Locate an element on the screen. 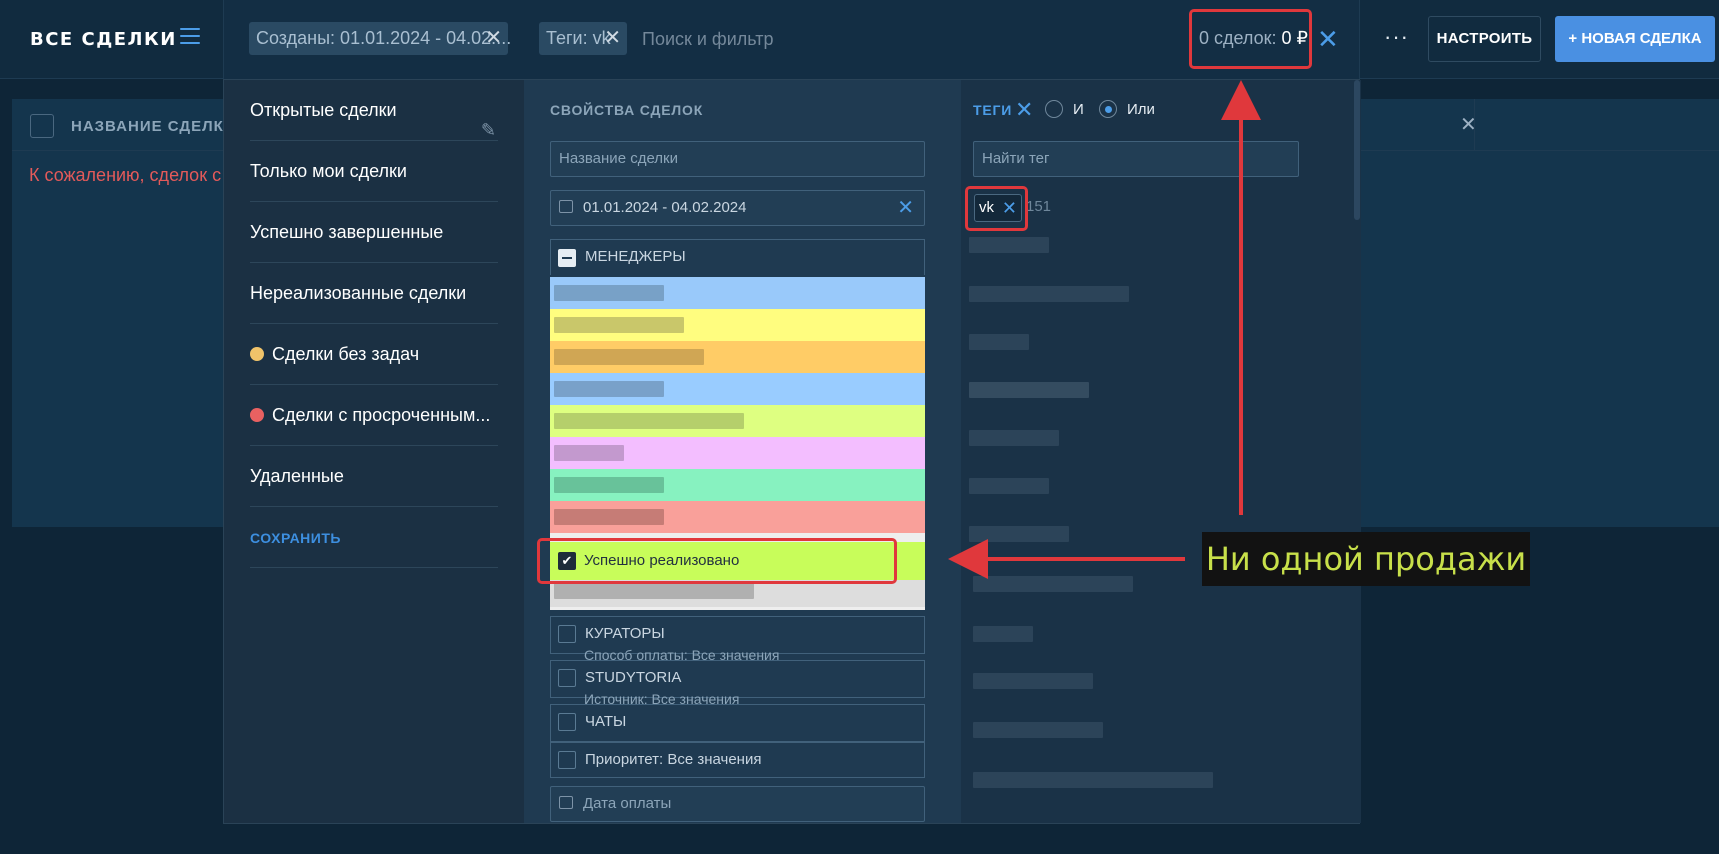 The image size is (1719, 854). preset-open-deals: Открытые сделки ✎ is located at coordinates (374, 110).